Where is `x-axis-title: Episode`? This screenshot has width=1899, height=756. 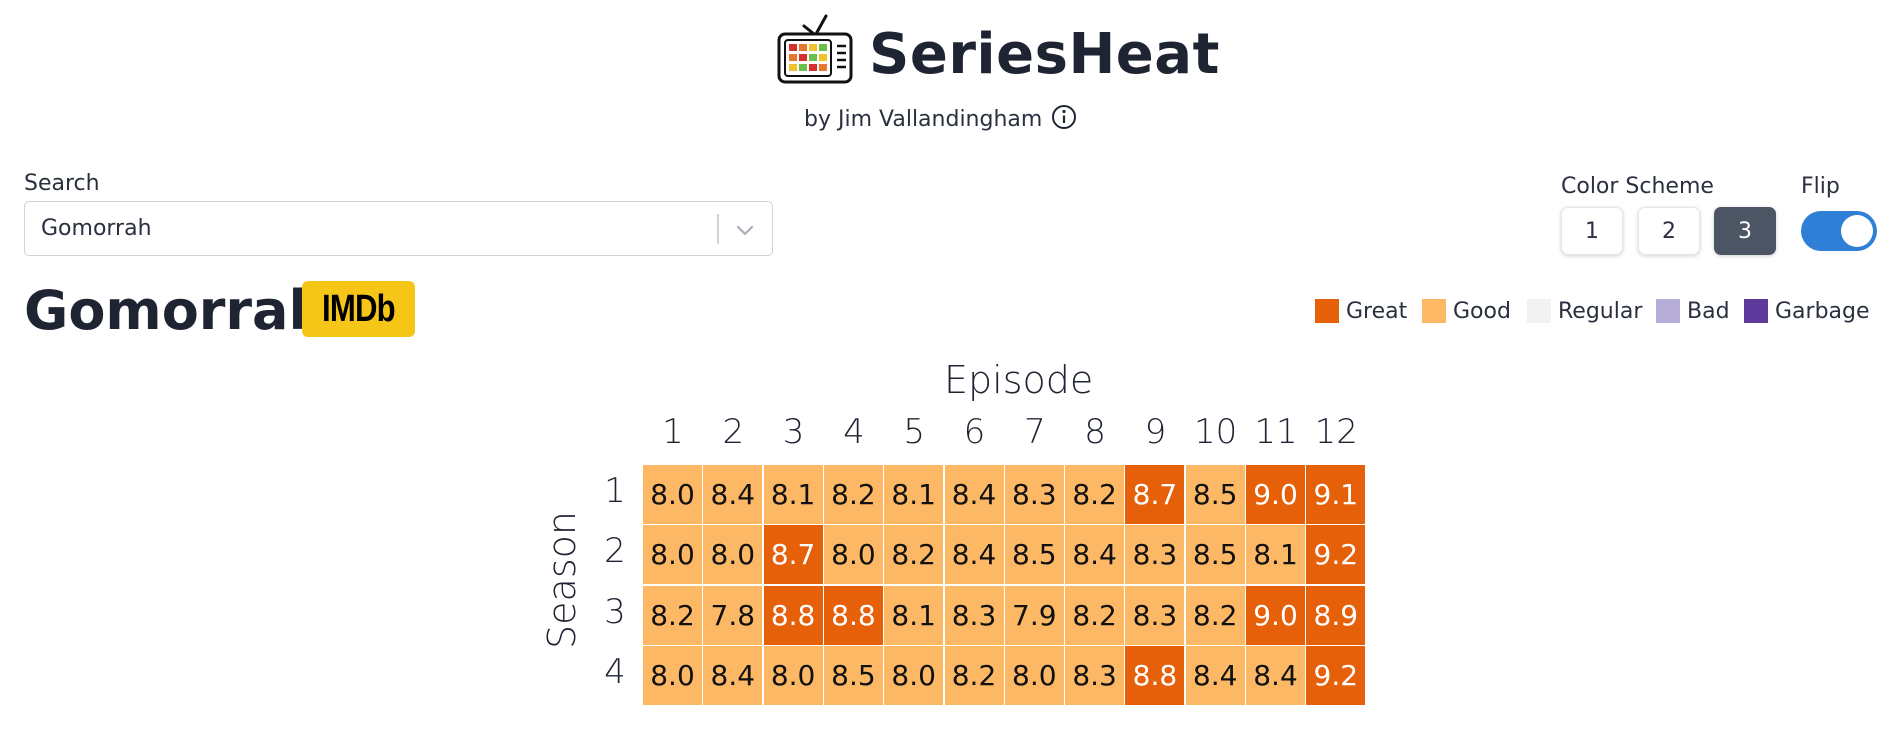
x-axis-title: Episode is located at coordinates (1019, 380).